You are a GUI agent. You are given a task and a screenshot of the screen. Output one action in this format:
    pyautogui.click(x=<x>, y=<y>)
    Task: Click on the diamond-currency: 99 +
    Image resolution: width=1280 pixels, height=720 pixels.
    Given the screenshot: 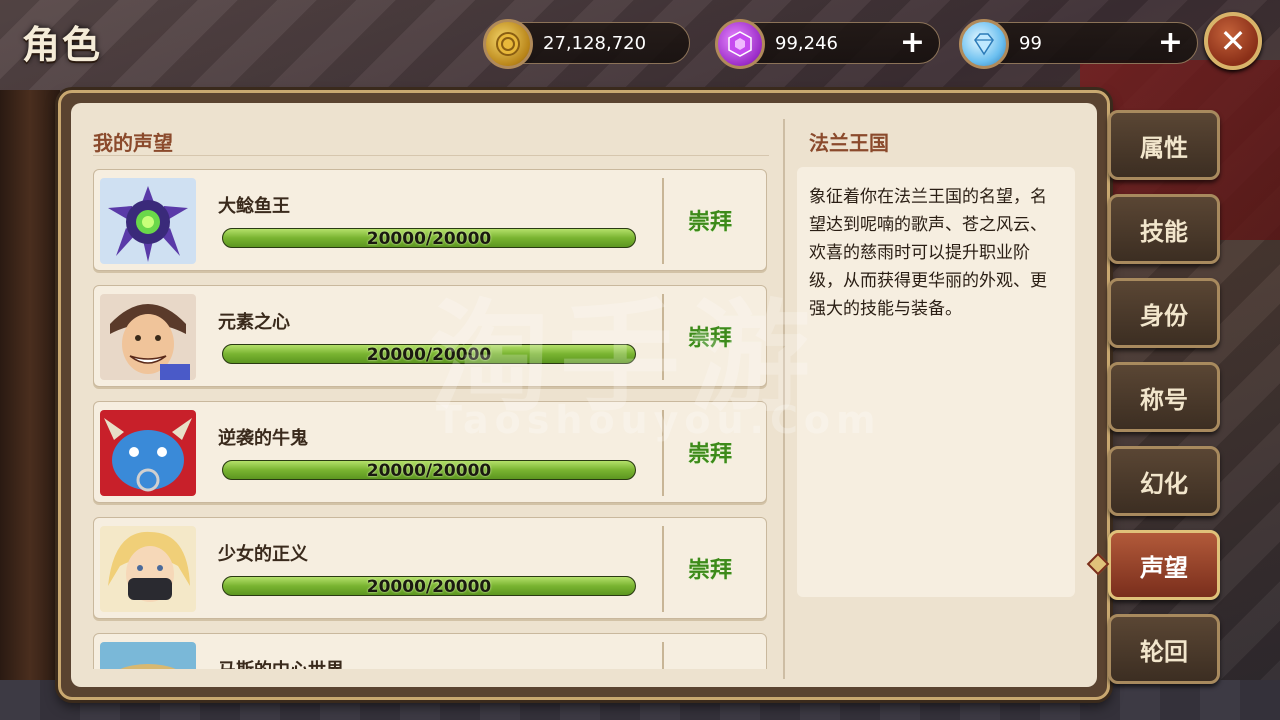 What is the action you would take?
    pyautogui.click(x=1078, y=44)
    